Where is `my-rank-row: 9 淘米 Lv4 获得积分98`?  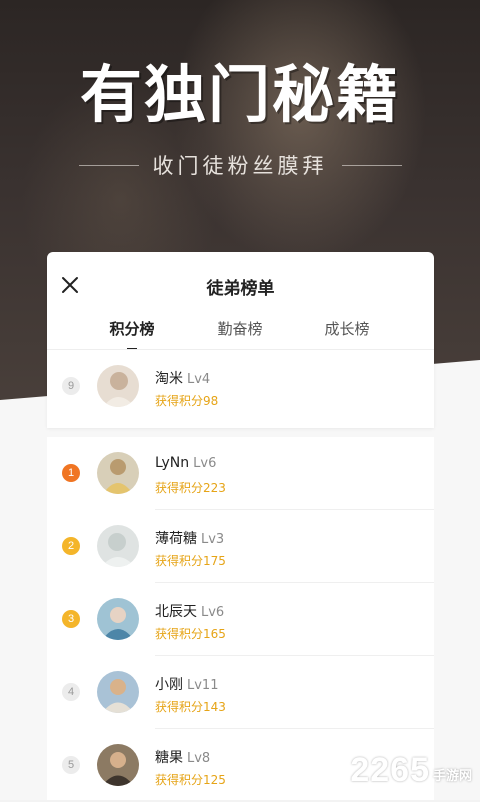
my-rank-row: 9 淘米 Lv4 获得积分98 is located at coordinates (240, 386).